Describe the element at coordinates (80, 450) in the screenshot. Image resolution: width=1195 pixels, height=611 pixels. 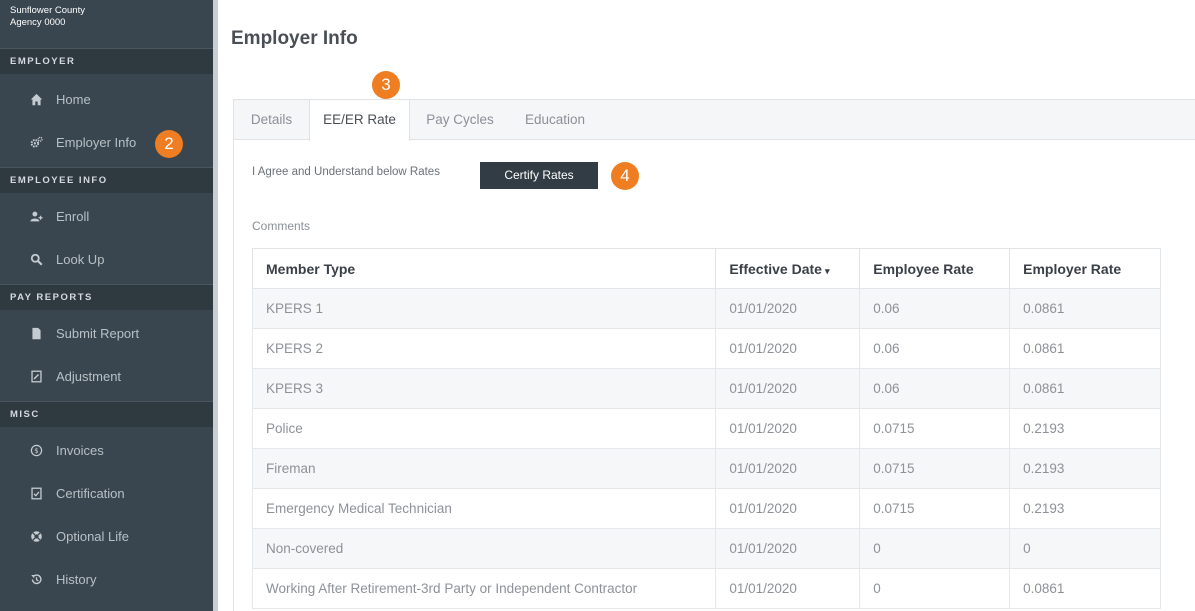
I see `sidebar-item-label: Invoices` at that location.